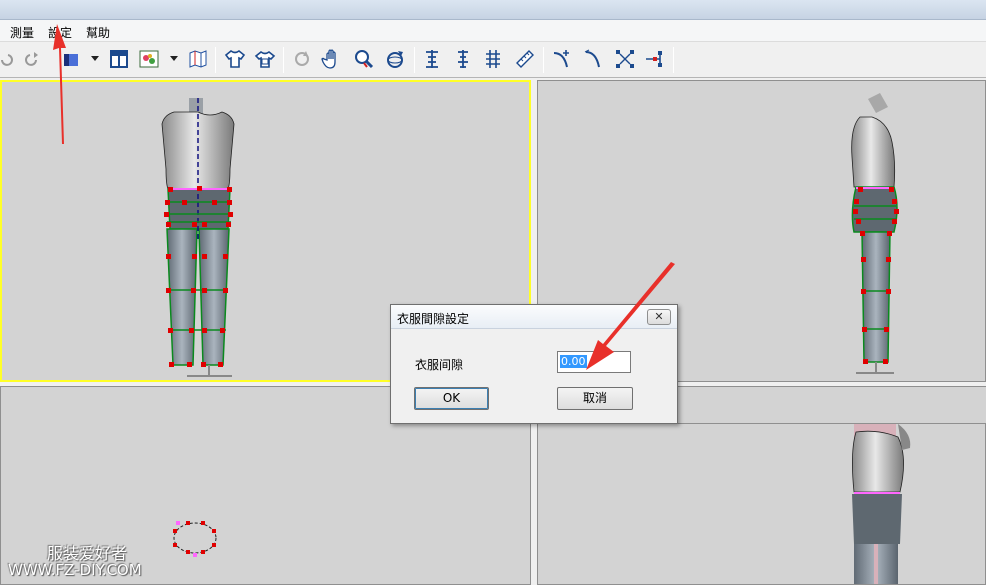  What do you see at coordinates (655, 59) in the screenshot?
I see `point-add-icon` at bounding box center [655, 59].